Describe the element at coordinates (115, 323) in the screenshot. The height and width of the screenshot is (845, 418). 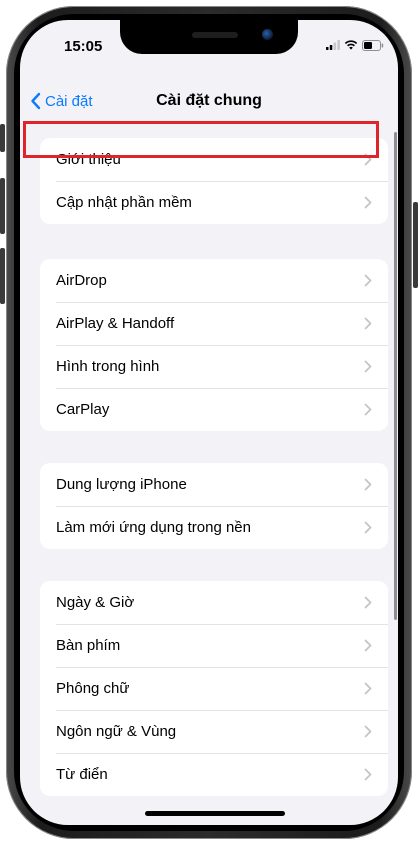
I see `row-label: AirPlay & Handoff` at that location.